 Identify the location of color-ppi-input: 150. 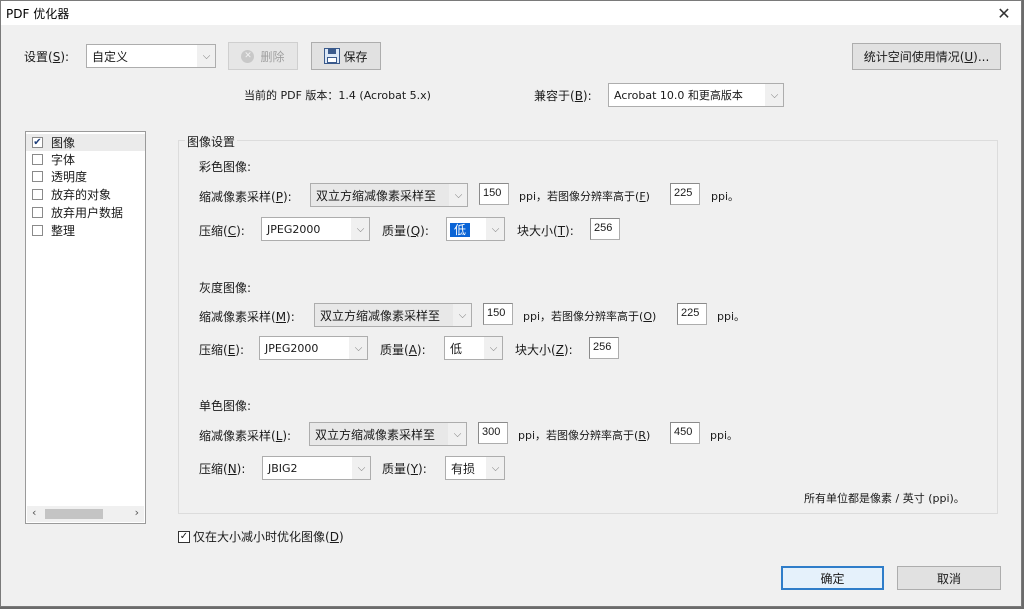
(494, 194).